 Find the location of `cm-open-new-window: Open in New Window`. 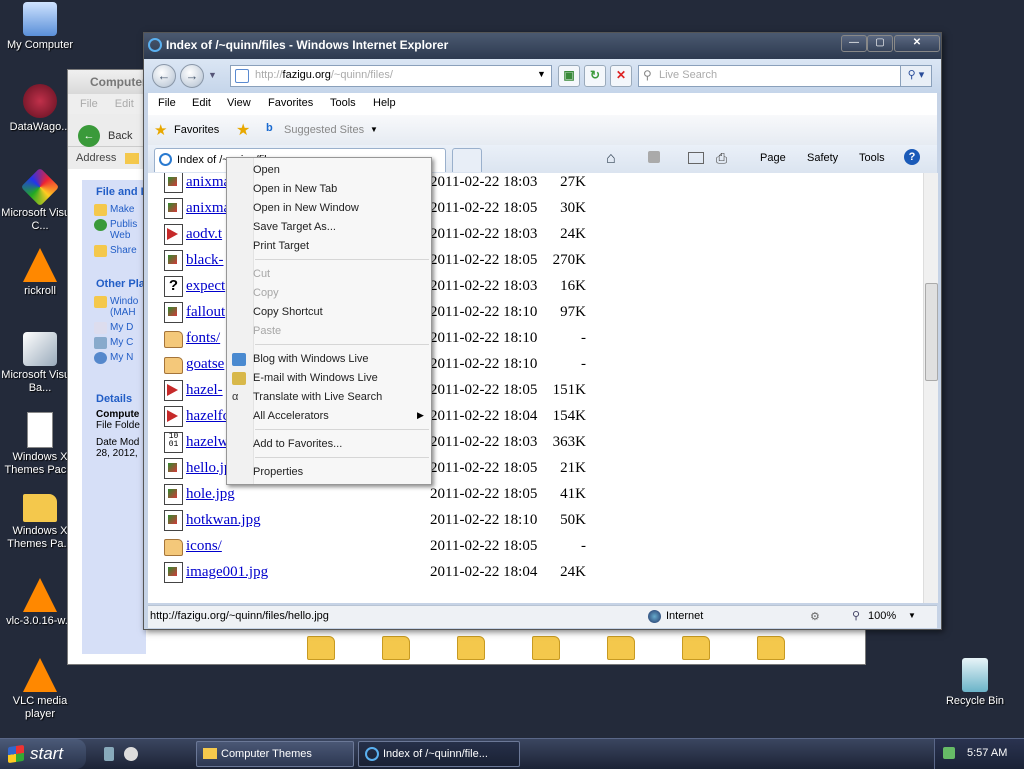

cm-open-new-window: Open in New Window is located at coordinates (306, 208).